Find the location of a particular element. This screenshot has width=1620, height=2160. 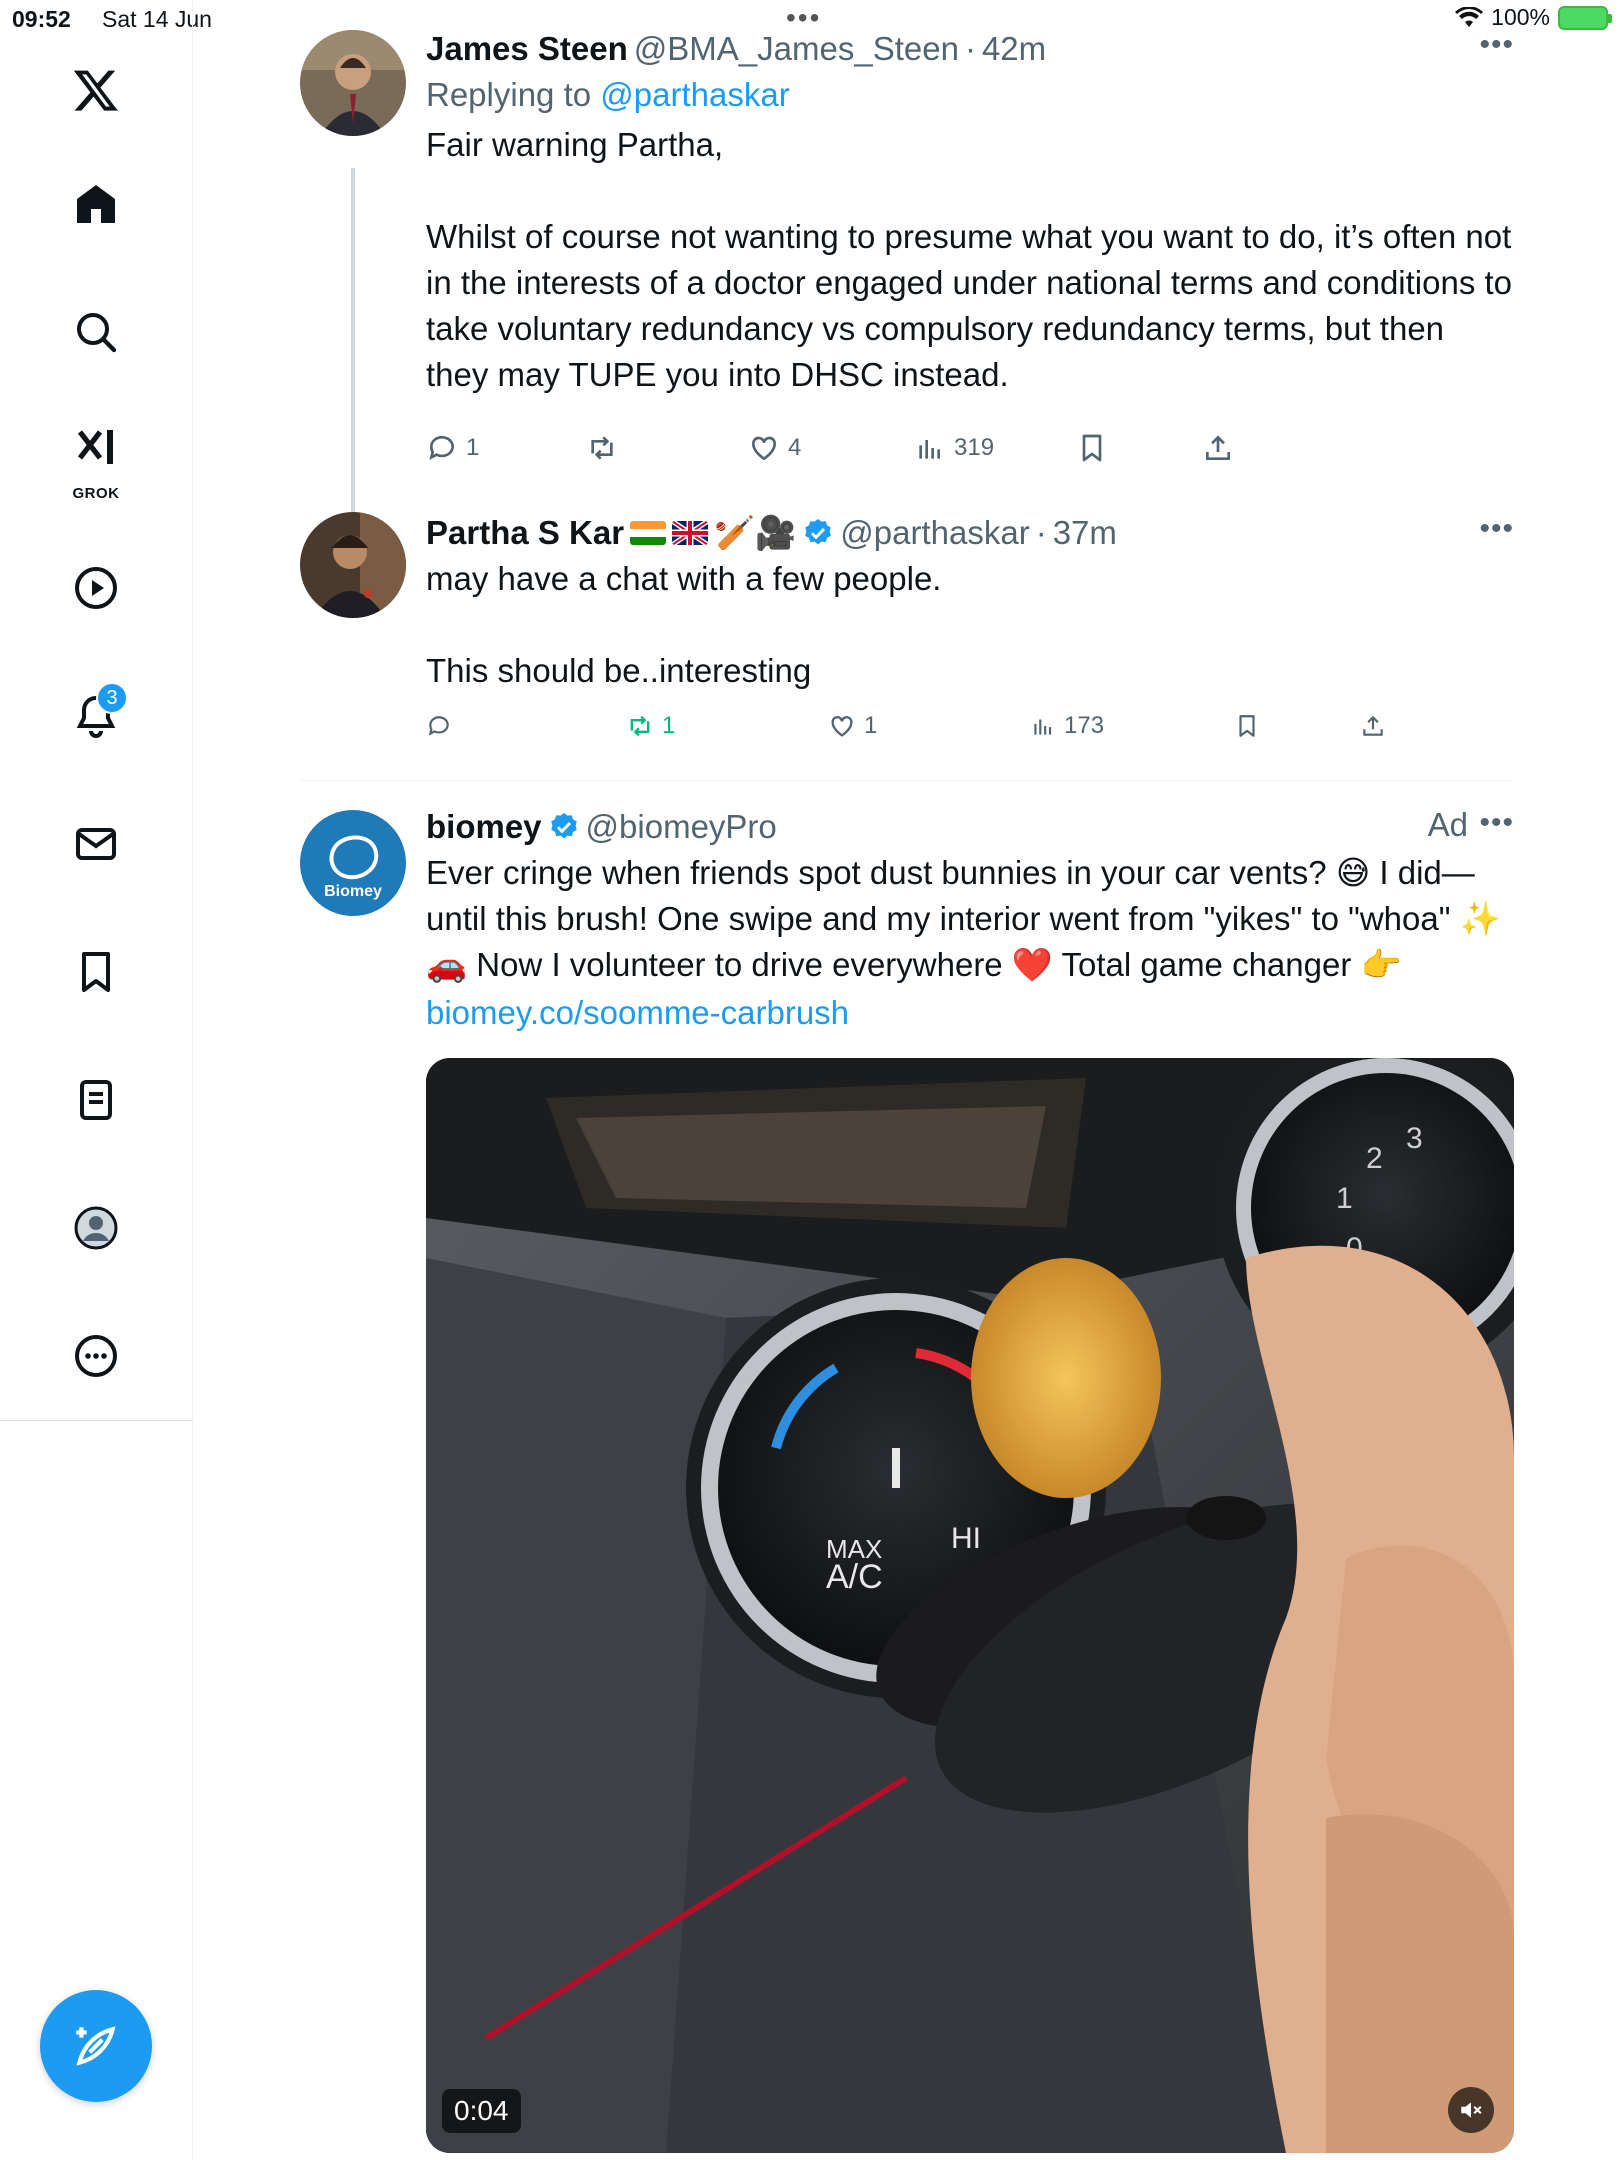

like-count: 1 is located at coordinates (871, 725).